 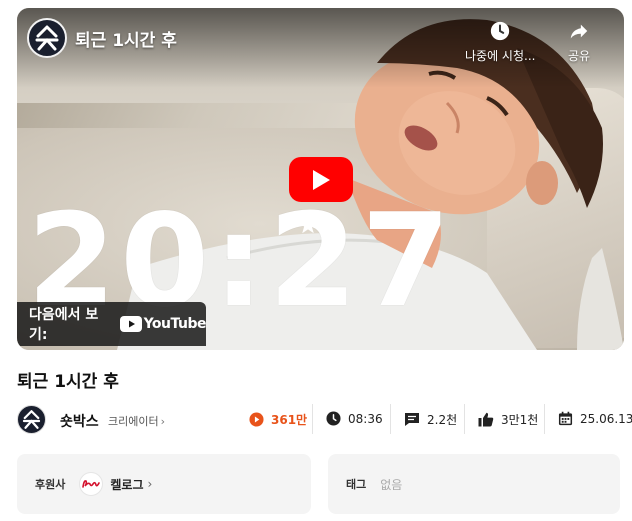 I want to click on share-button: 공유, so click(x=579, y=42).